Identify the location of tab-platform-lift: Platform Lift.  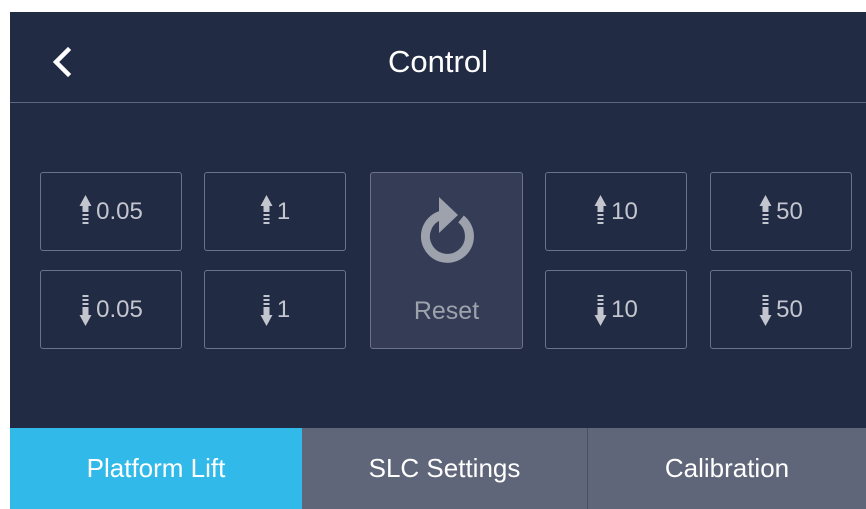
(156, 468).